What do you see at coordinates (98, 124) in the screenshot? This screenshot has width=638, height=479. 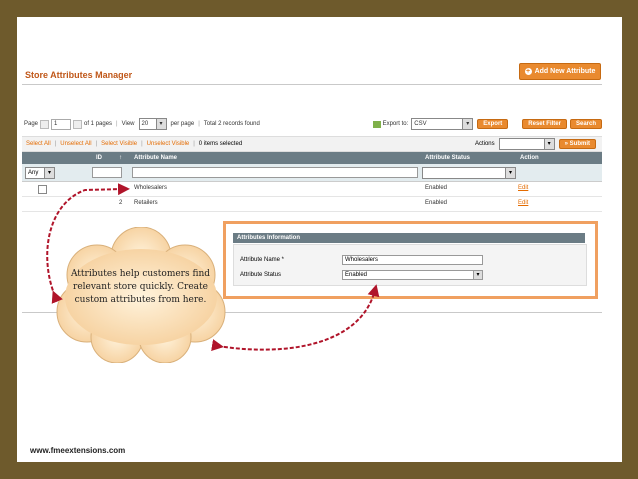 I see `of-pages-text: of 1 pages` at bounding box center [98, 124].